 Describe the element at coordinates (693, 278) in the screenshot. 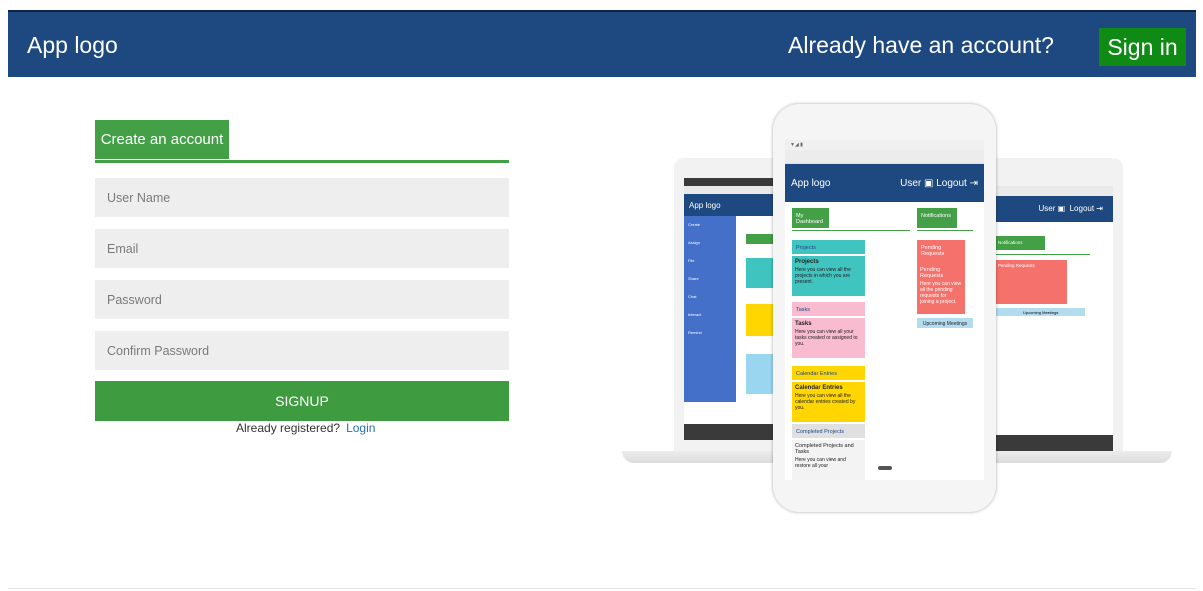

I see `sidebar-item: Share` at that location.